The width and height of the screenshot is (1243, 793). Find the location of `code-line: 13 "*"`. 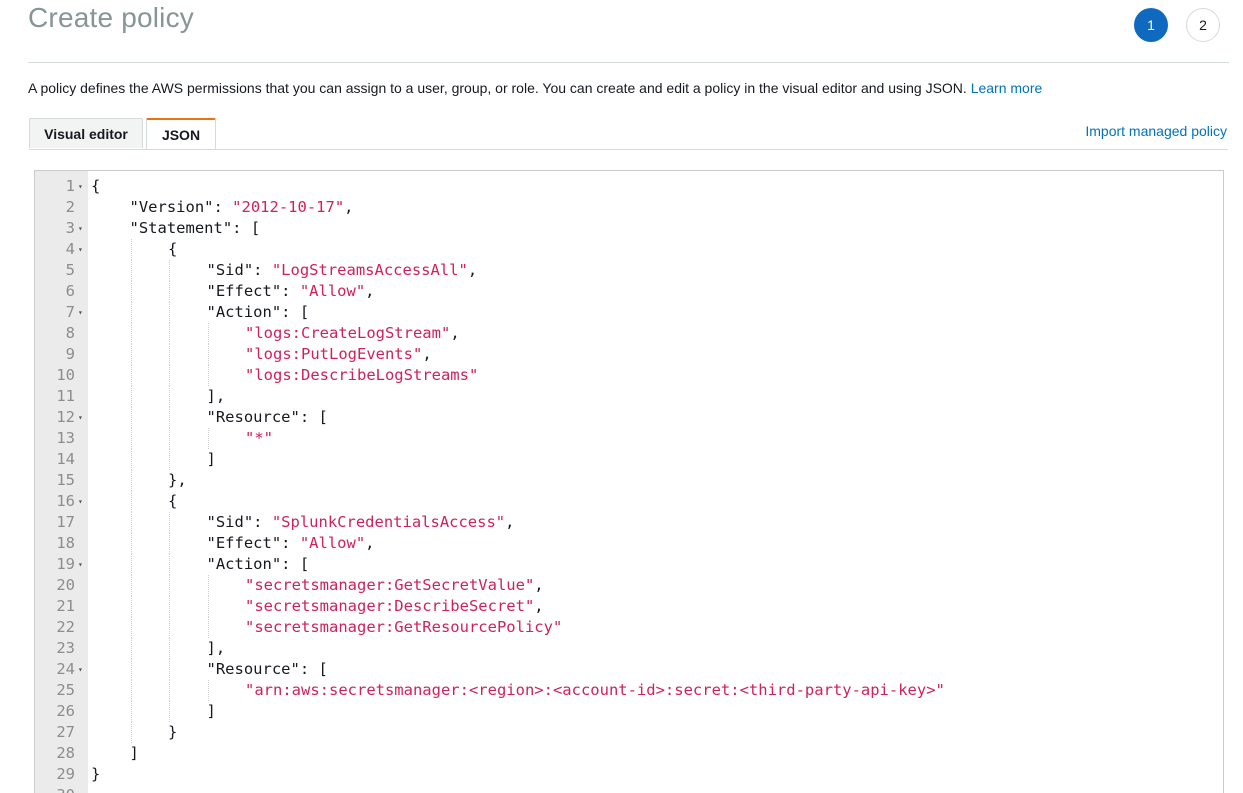

code-line: 13 "*" is located at coordinates (629, 438).